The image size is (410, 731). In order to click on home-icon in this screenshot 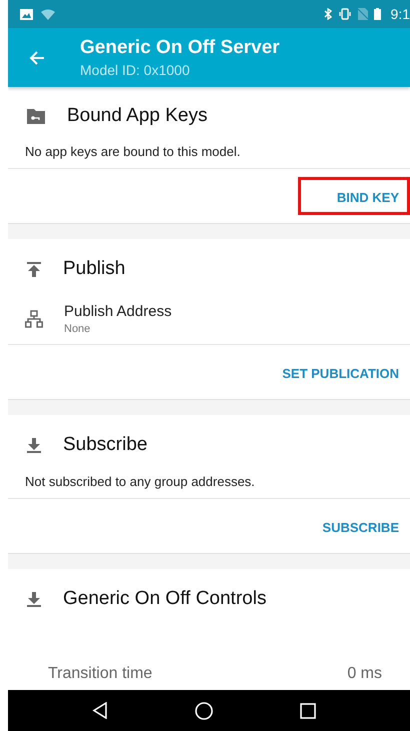, I will do `click(203, 711)`.